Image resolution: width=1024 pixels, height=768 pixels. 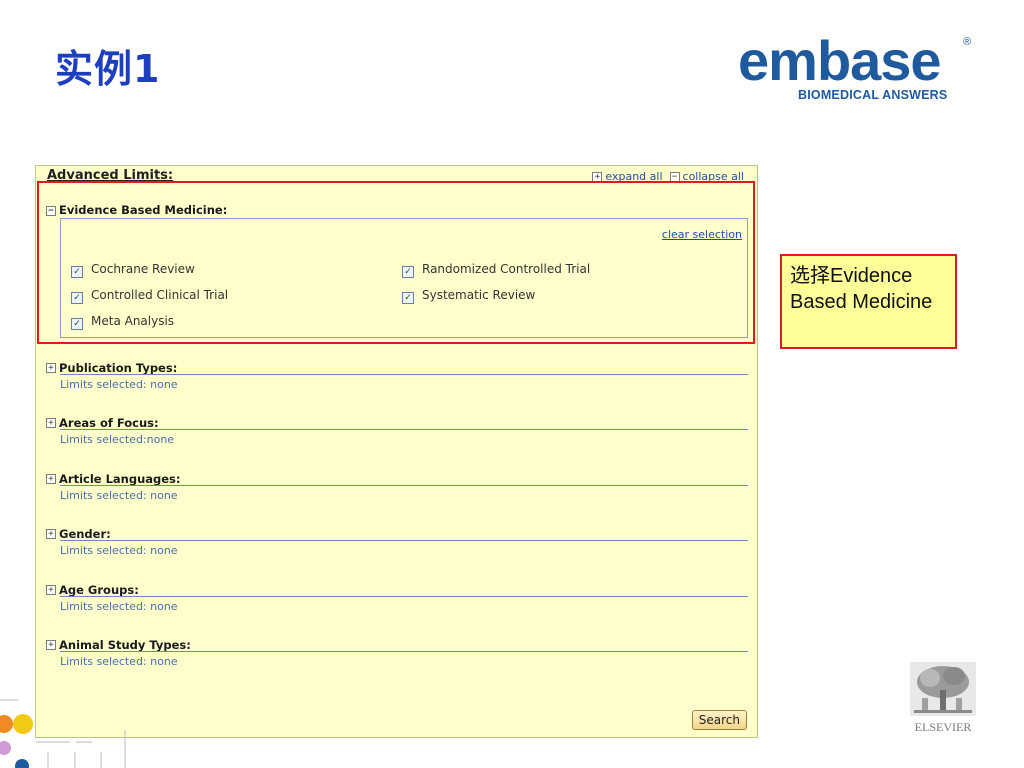 I want to click on section-title: Age Groups:, so click(x=99, y=590).